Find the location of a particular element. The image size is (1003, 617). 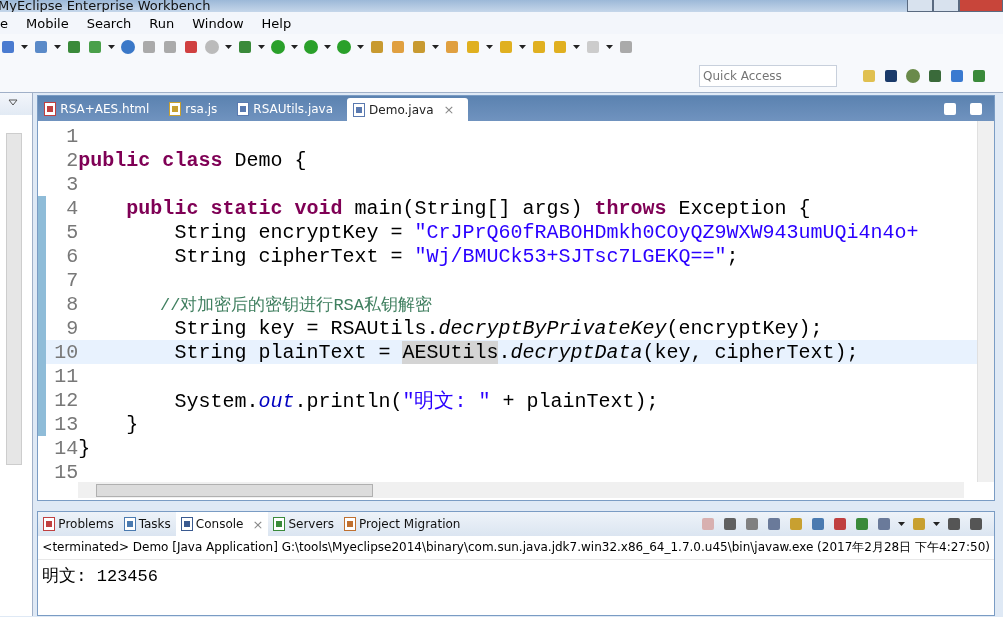

code-line: public static void main(String[] args) throws Exception { is located at coordinates (468, 208).